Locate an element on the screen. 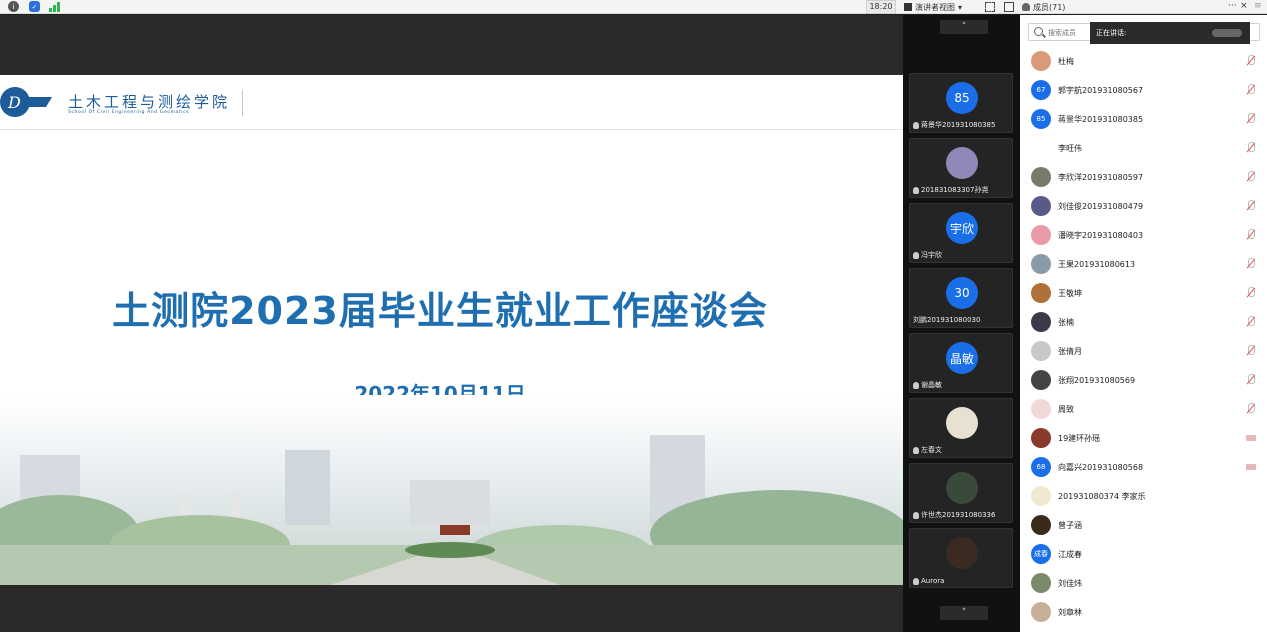  tile-name: 201831083307孙尧 is located at coordinates (955, 190).